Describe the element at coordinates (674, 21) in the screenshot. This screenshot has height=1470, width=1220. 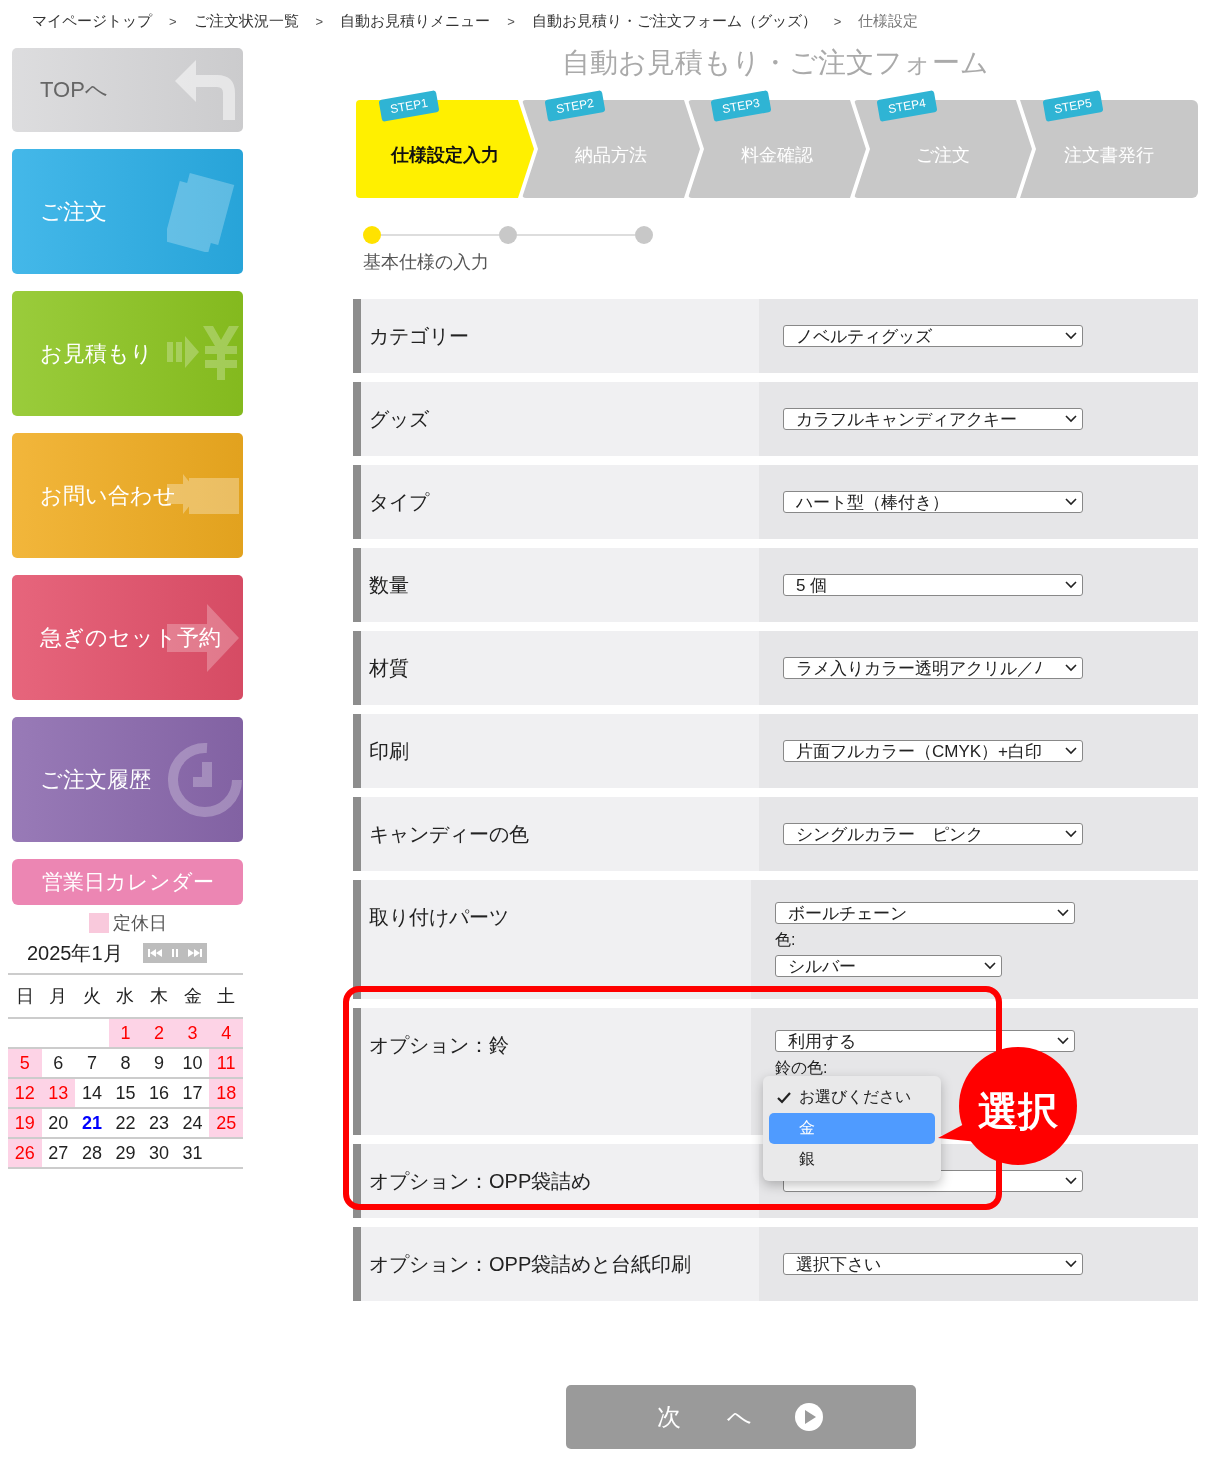
I see `breadcrumb-link: 自動お見積り・ご注文フォーム（グッズ）` at that location.